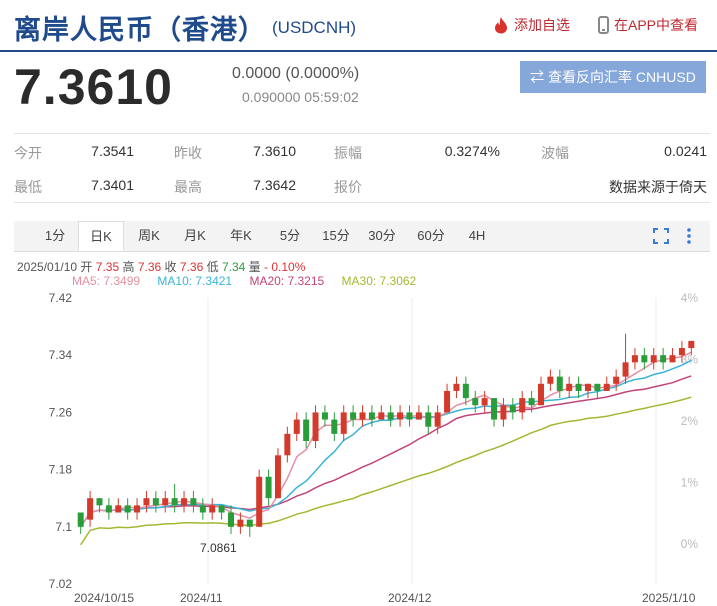 This screenshot has width=717, height=606. What do you see at coordinates (112, 151) in the screenshot?
I see `stat-value: 7.3541` at bounding box center [112, 151].